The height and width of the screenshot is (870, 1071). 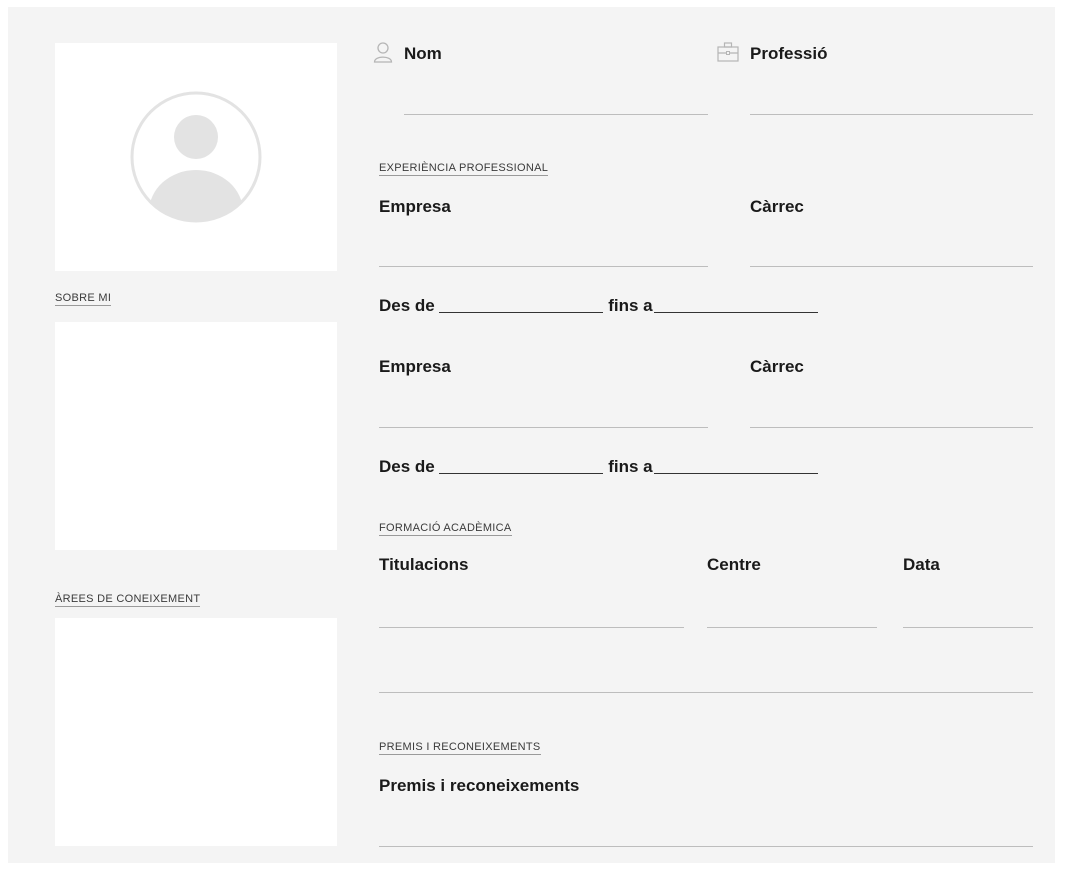 I want to click on about-me-textbox, so click(x=196, y=436).